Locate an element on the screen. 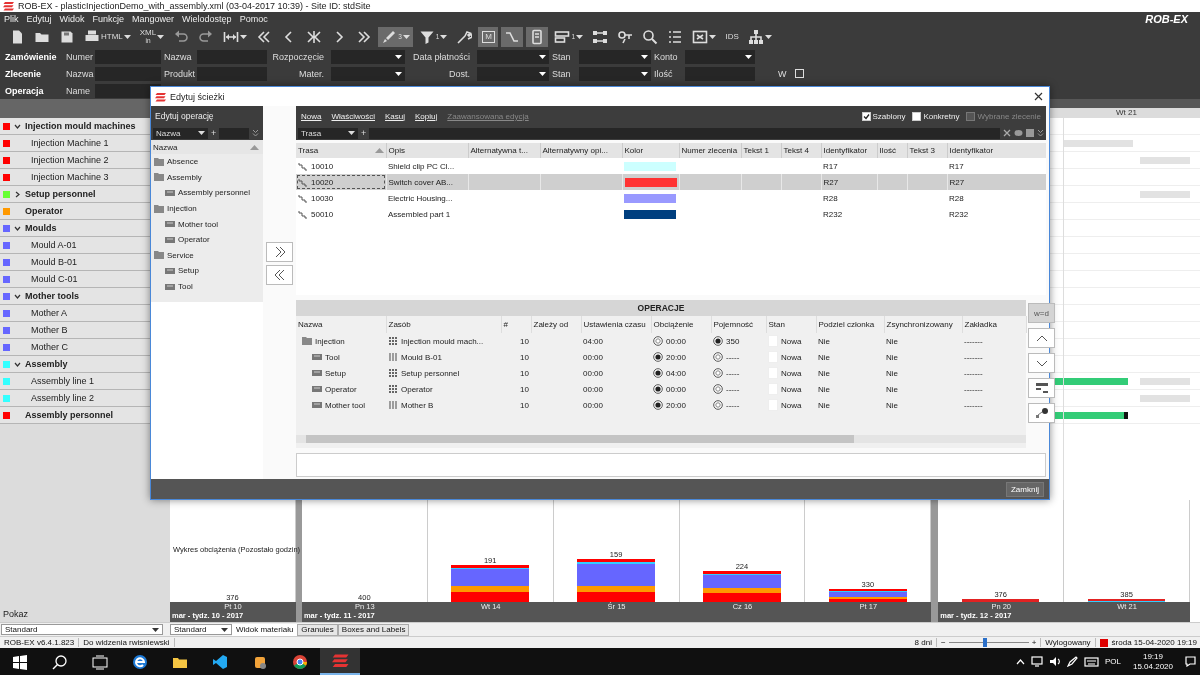 Image resolution: width=1200 pixels, height=675 pixels. menu-item: Pomoc is located at coordinates (253, 19).